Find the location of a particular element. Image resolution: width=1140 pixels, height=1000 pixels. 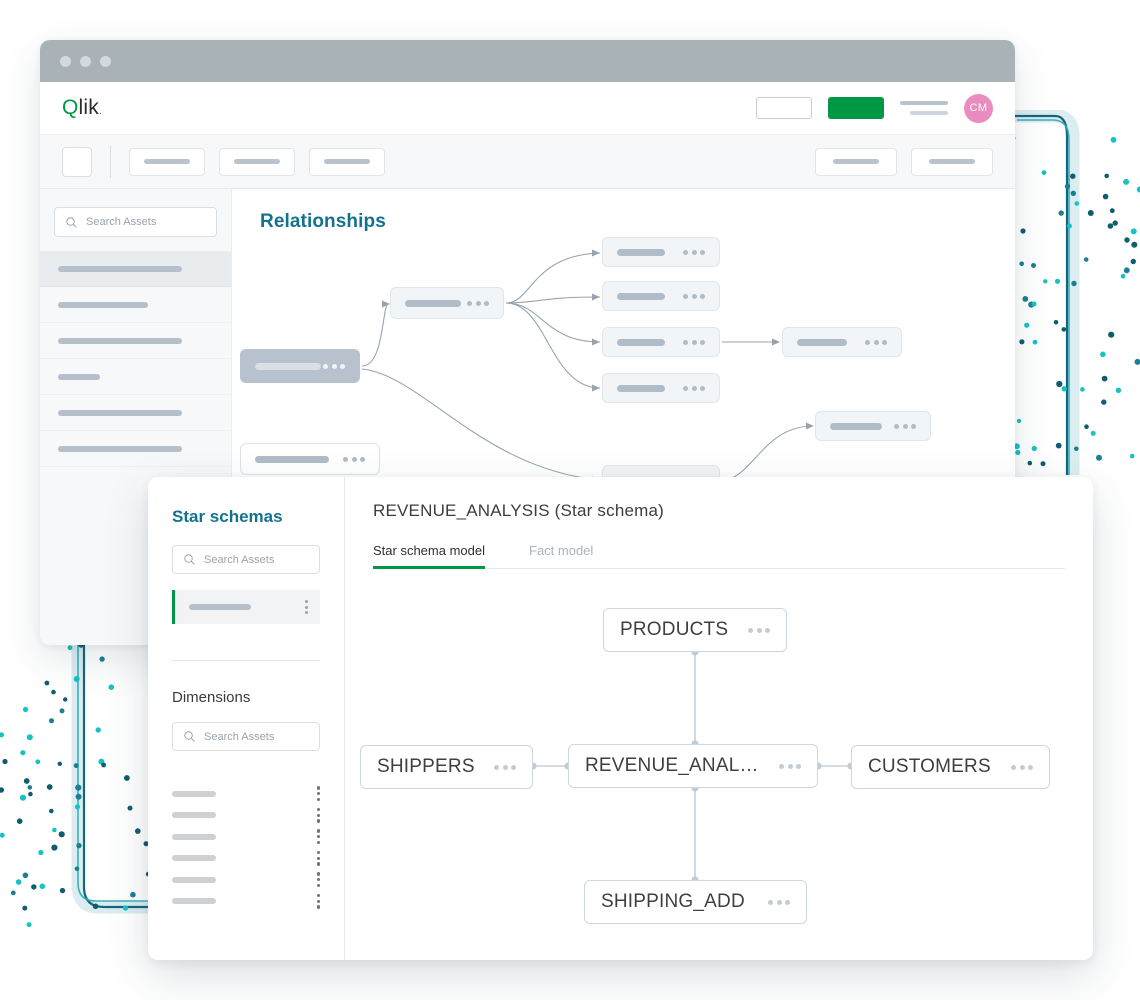

relationship-node-a is located at coordinates (661, 252).